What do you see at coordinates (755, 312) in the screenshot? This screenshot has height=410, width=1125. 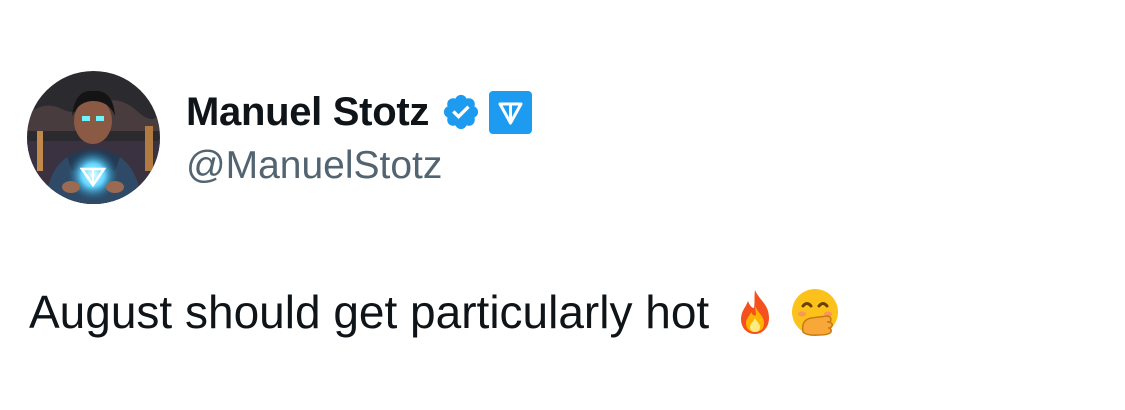 I see `fire-emoji` at bounding box center [755, 312].